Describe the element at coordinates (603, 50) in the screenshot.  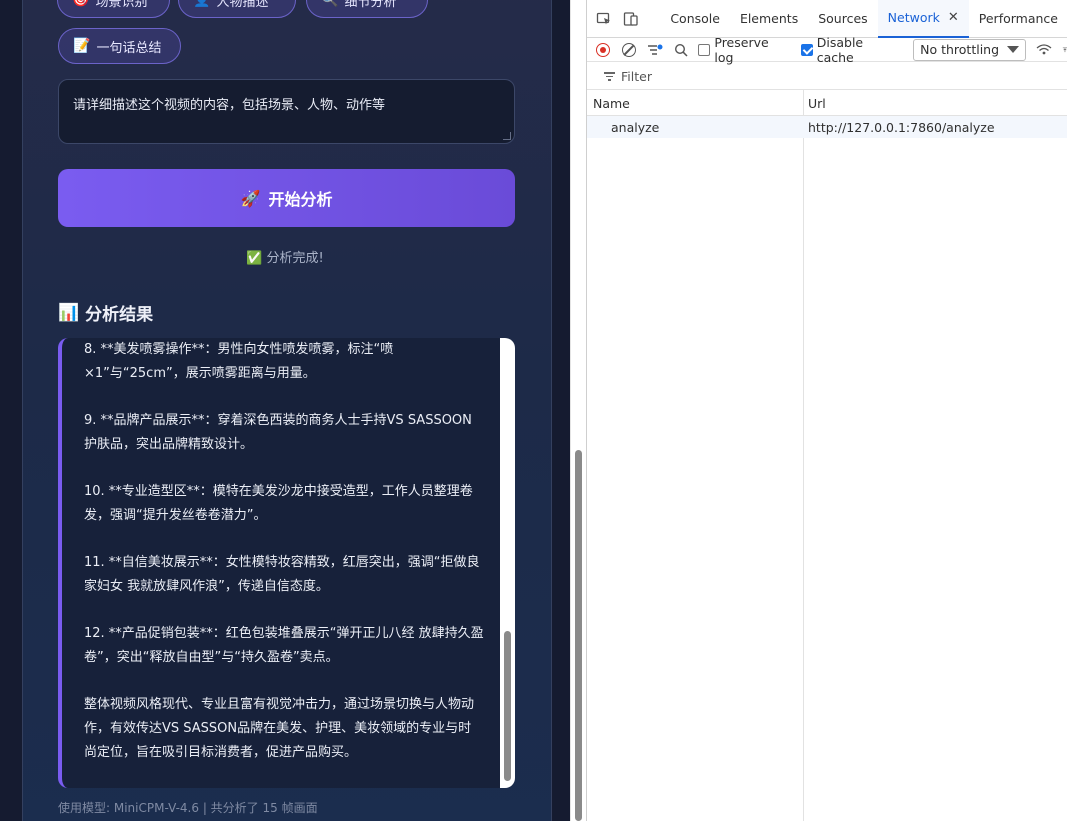
I see `record-icon` at that location.